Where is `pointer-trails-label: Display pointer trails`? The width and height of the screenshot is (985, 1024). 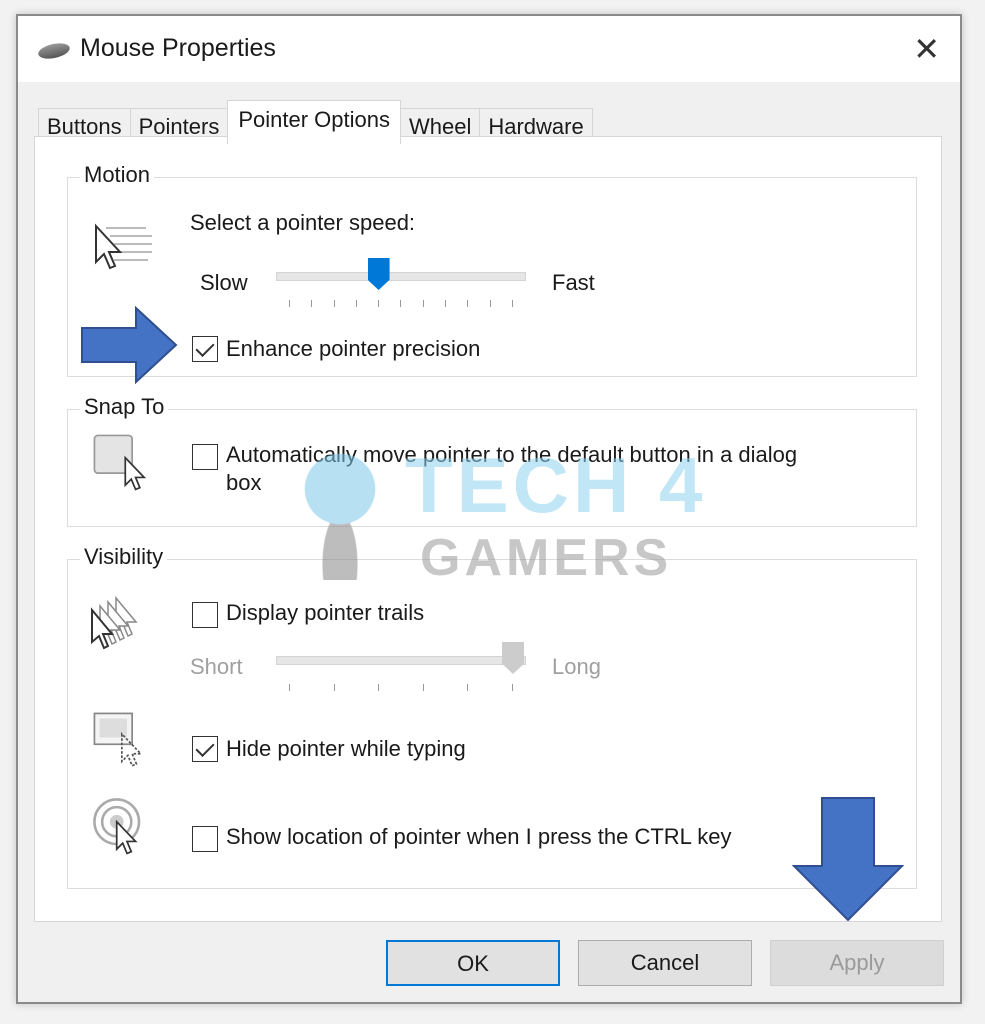 pointer-trails-label: Display pointer trails is located at coordinates (325, 613).